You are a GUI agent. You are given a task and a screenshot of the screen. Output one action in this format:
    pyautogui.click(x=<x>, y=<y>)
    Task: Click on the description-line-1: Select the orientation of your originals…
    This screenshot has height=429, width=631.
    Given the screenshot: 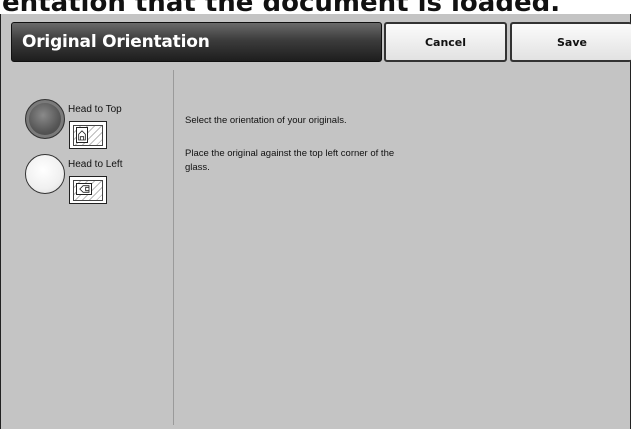 What is the action you would take?
    pyautogui.click(x=266, y=120)
    